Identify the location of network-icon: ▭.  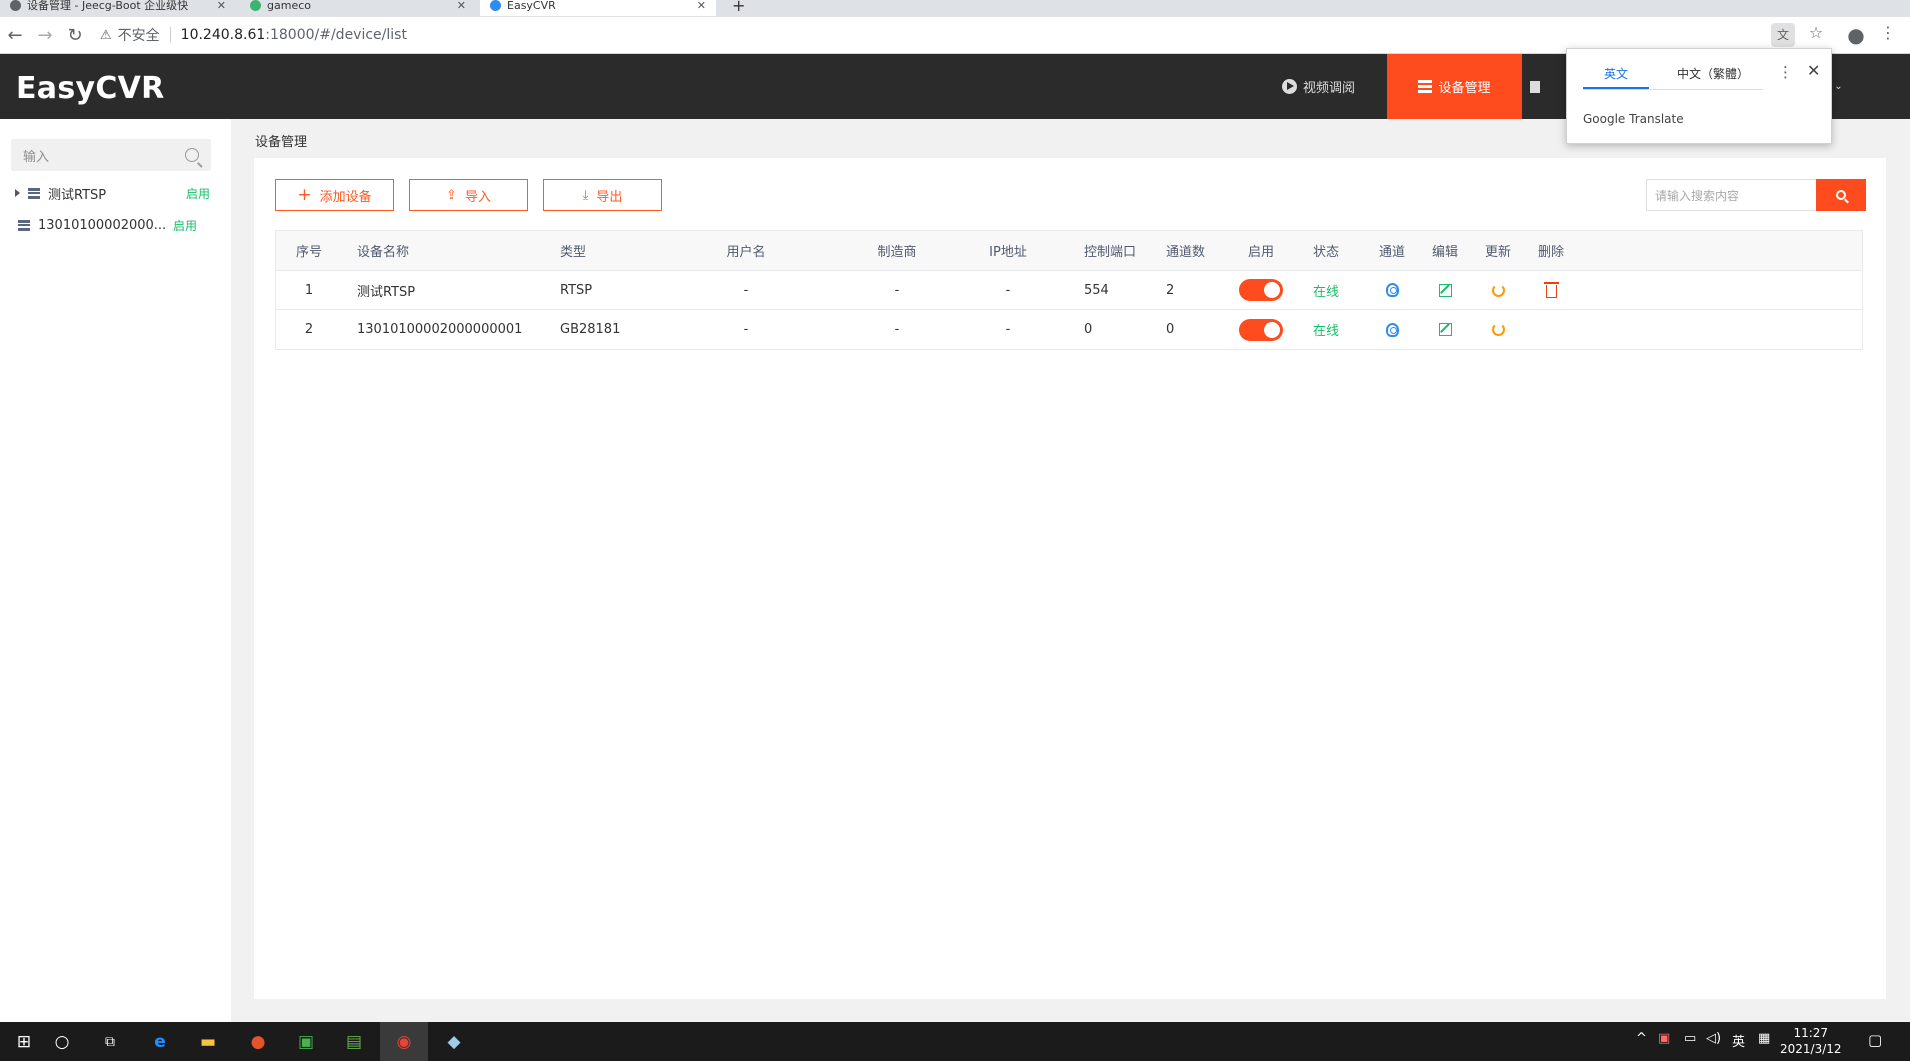
(1690, 1038).